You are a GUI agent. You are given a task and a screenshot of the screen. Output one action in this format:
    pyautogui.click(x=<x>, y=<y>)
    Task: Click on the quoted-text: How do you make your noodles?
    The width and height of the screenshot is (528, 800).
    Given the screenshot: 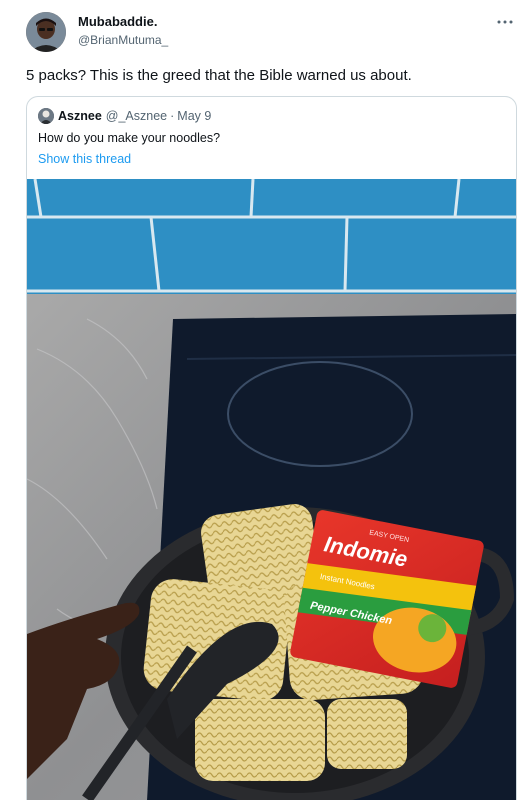 What is the action you would take?
    pyautogui.click(x=129, y=138)
    